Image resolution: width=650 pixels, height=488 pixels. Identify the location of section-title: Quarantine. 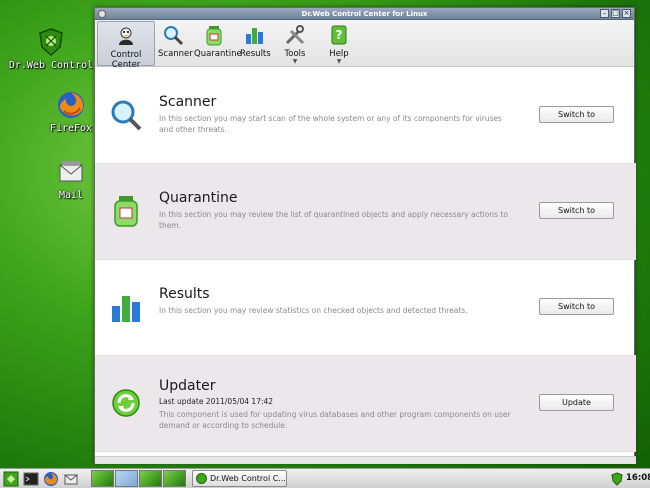
(198, 198).